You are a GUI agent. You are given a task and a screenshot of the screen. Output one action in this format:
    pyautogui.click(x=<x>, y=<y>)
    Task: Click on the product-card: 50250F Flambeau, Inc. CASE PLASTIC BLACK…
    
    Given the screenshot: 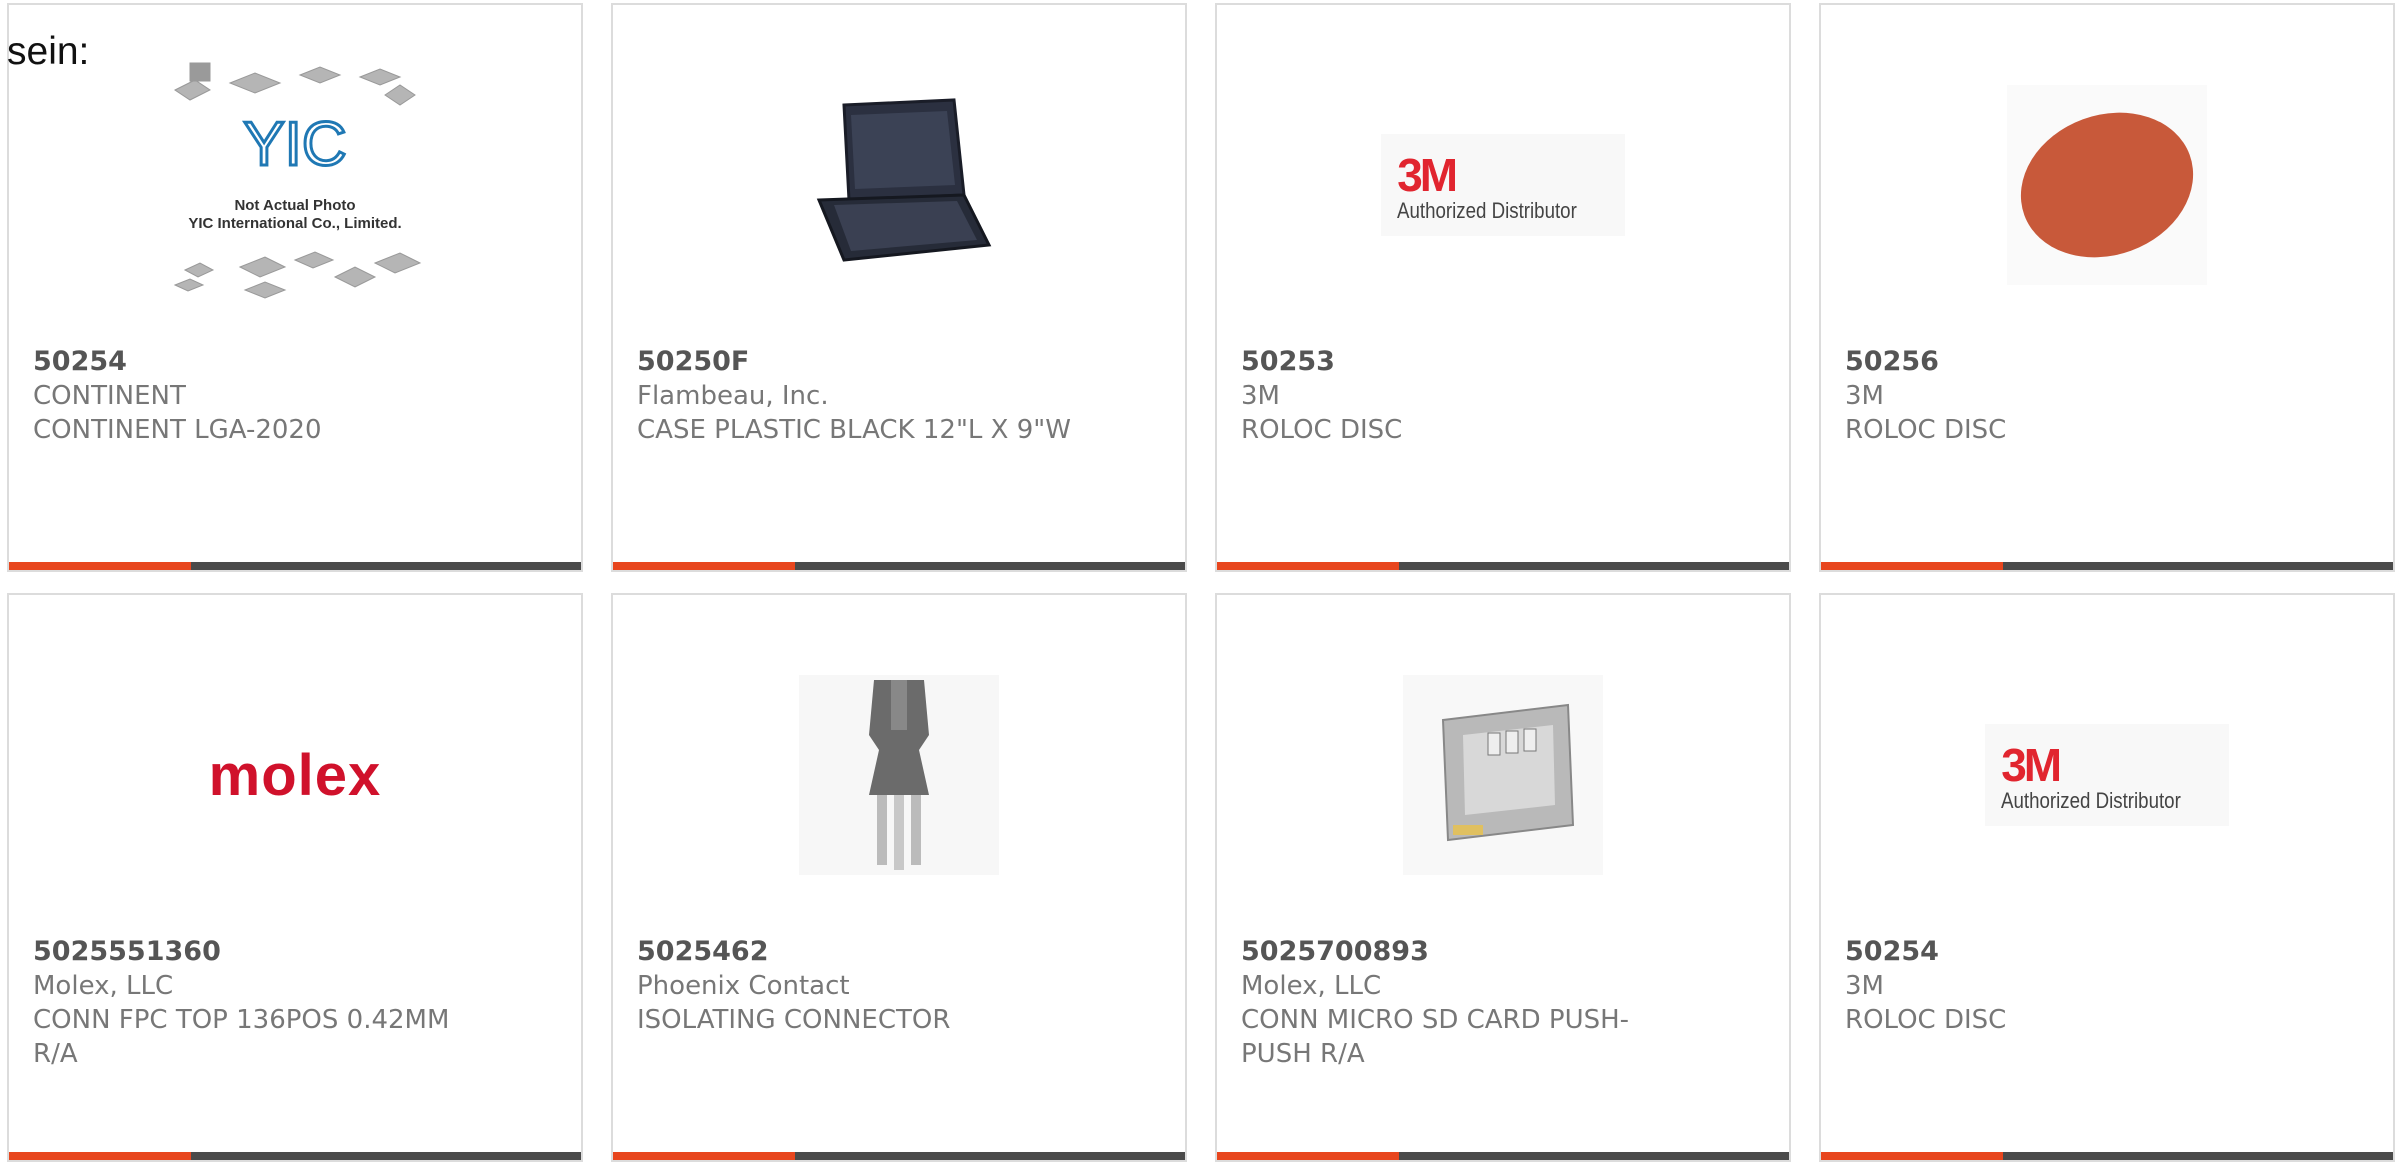 What is the action you would take?
    pyautogui.click(x=899, y=287)
    